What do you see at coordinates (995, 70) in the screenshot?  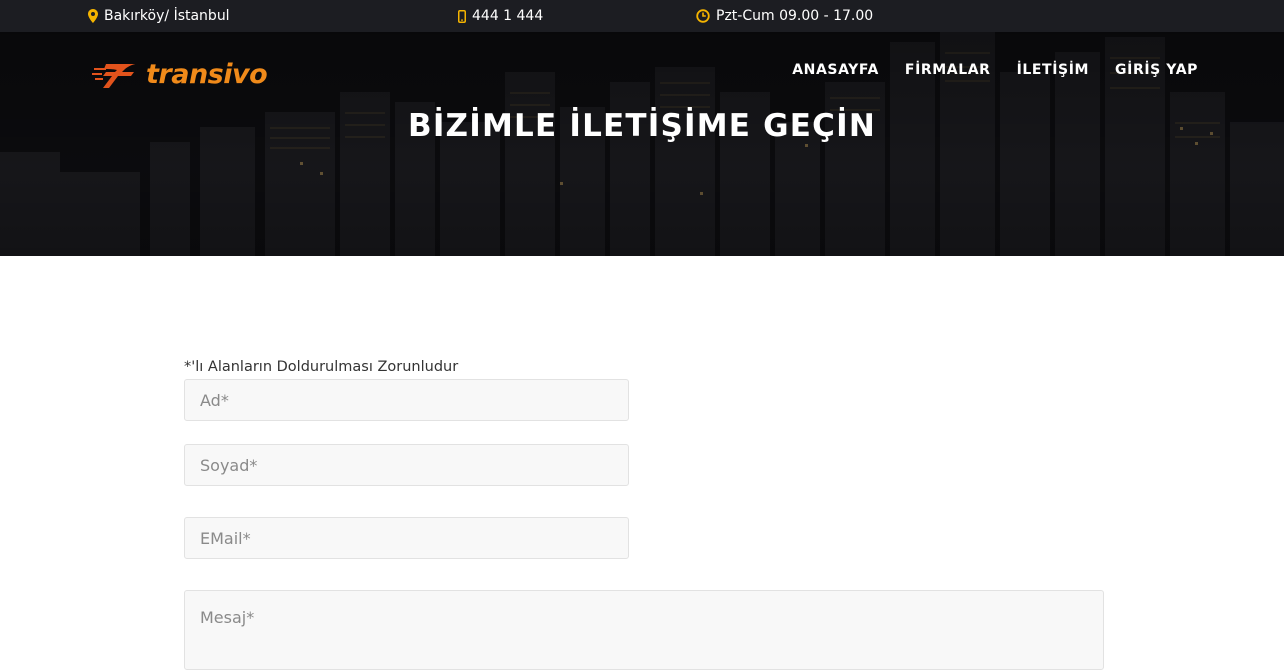 I see `main-nav: ANASAYFA FİRMALAR İLETİŞİM GİRİŞ YAP` at bounding box center [995, 70].